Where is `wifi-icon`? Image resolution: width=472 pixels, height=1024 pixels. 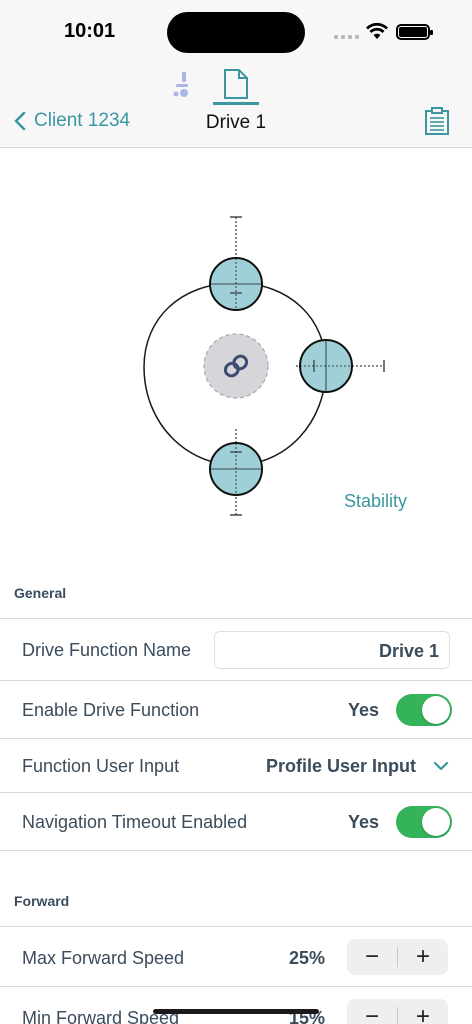
wifi-icon is located at coordinates (377, 30).